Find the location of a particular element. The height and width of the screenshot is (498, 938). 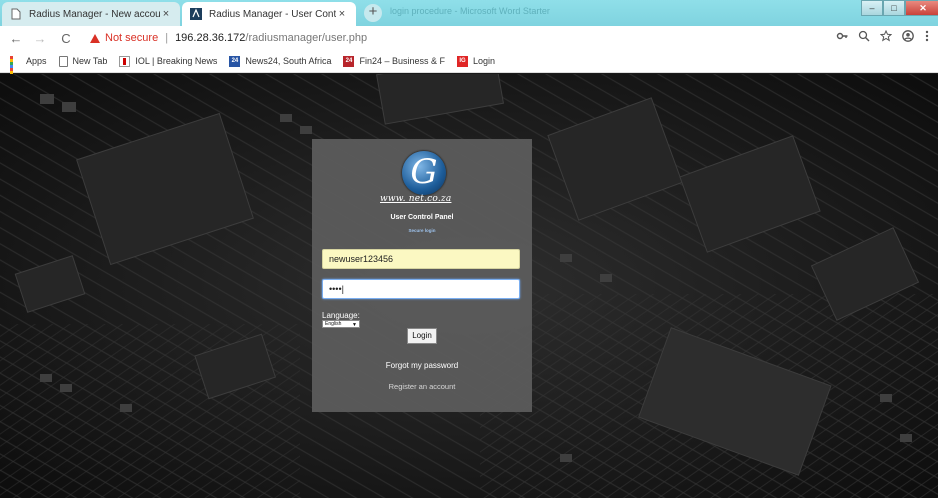

account-icon is located at coordinates (908, 36).